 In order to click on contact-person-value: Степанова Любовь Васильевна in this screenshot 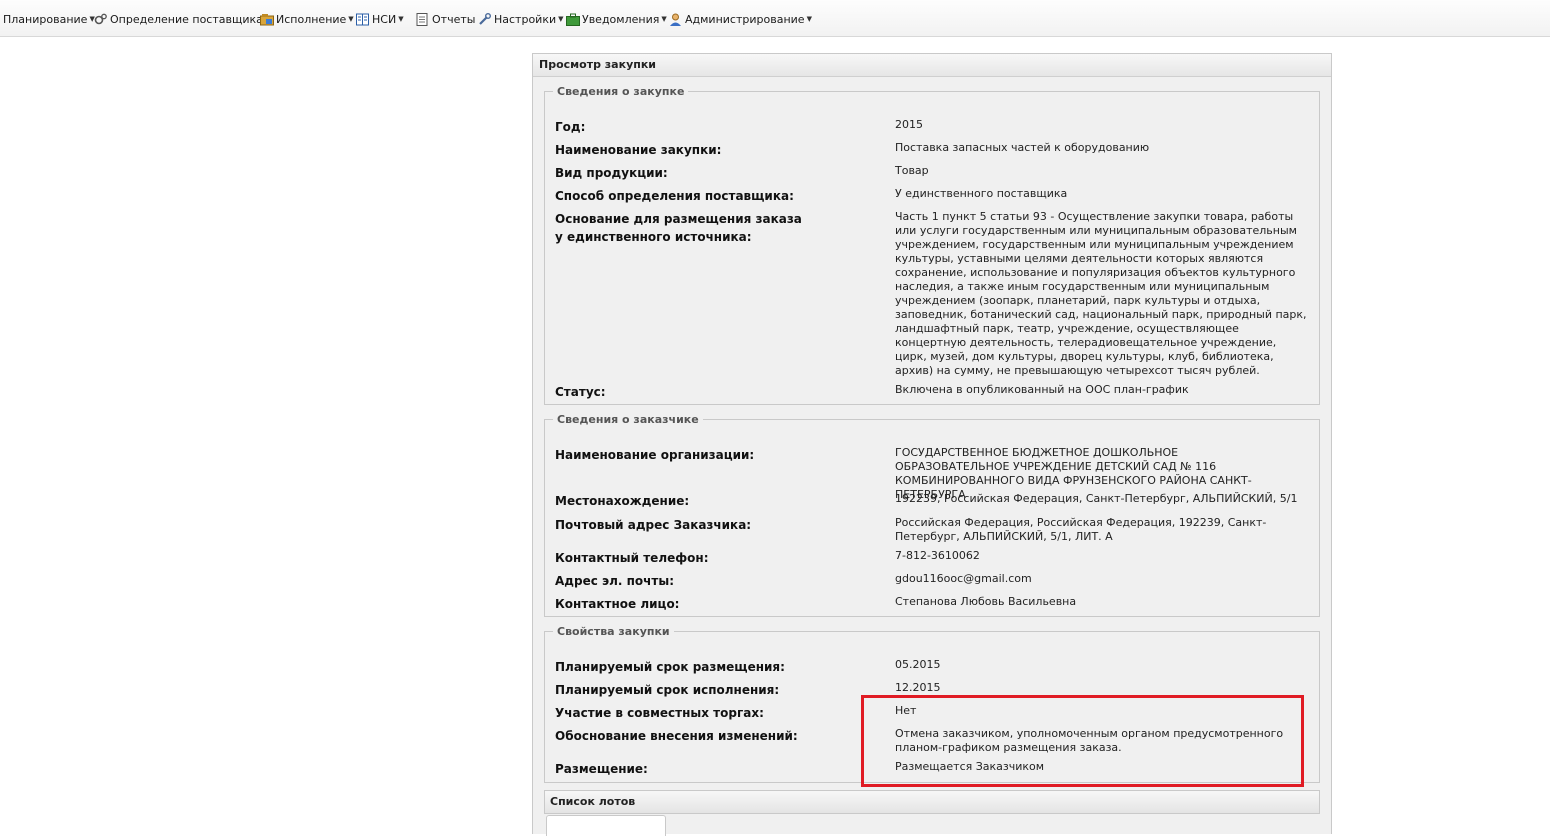, I will do `click(986, 601)`.